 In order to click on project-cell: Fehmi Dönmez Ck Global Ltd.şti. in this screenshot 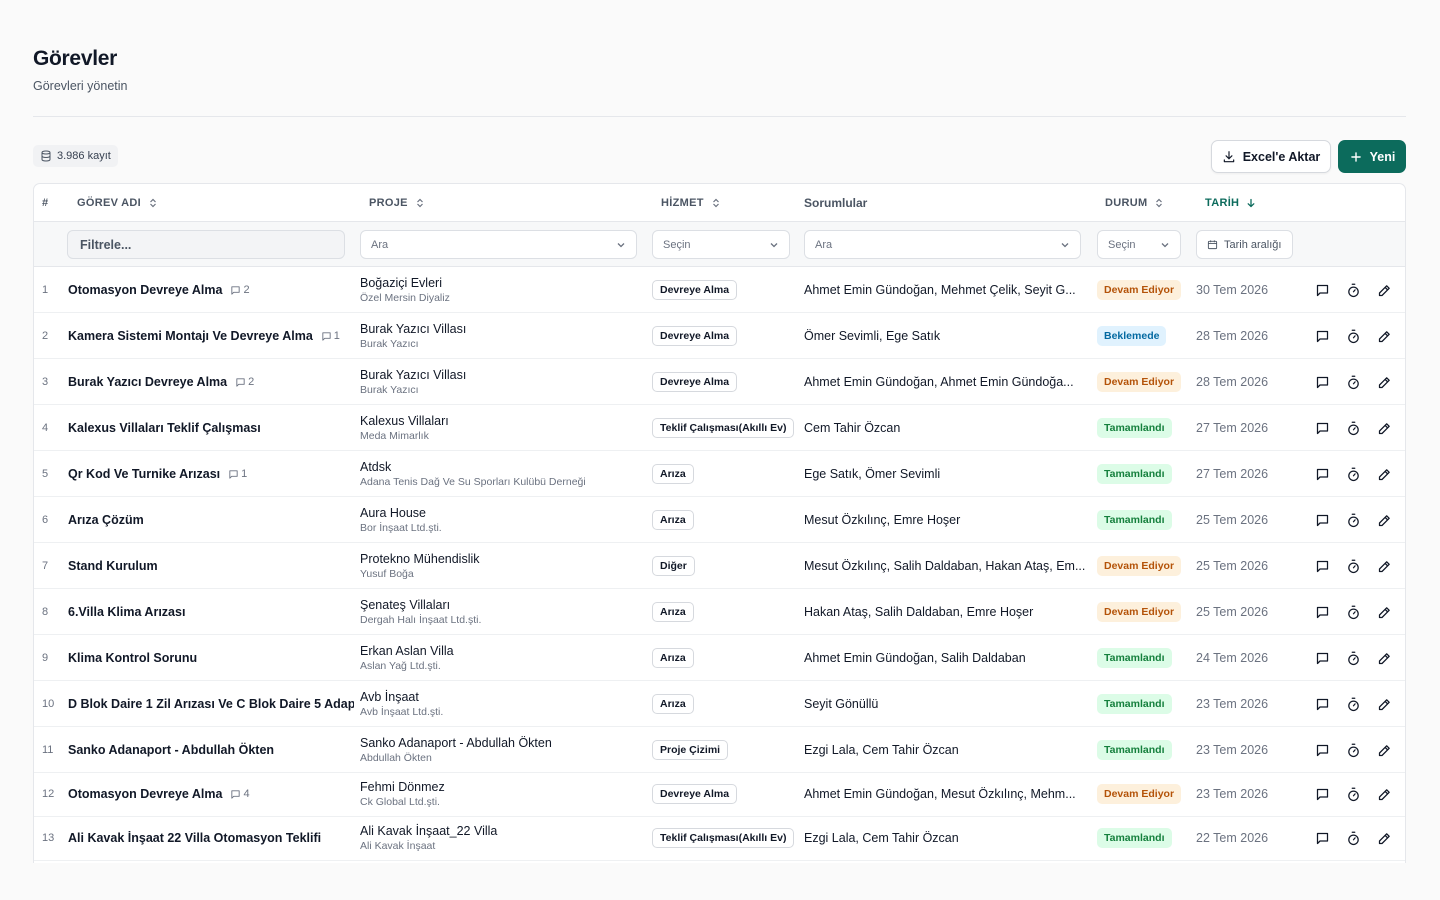, I will do `click(502, 794)`.